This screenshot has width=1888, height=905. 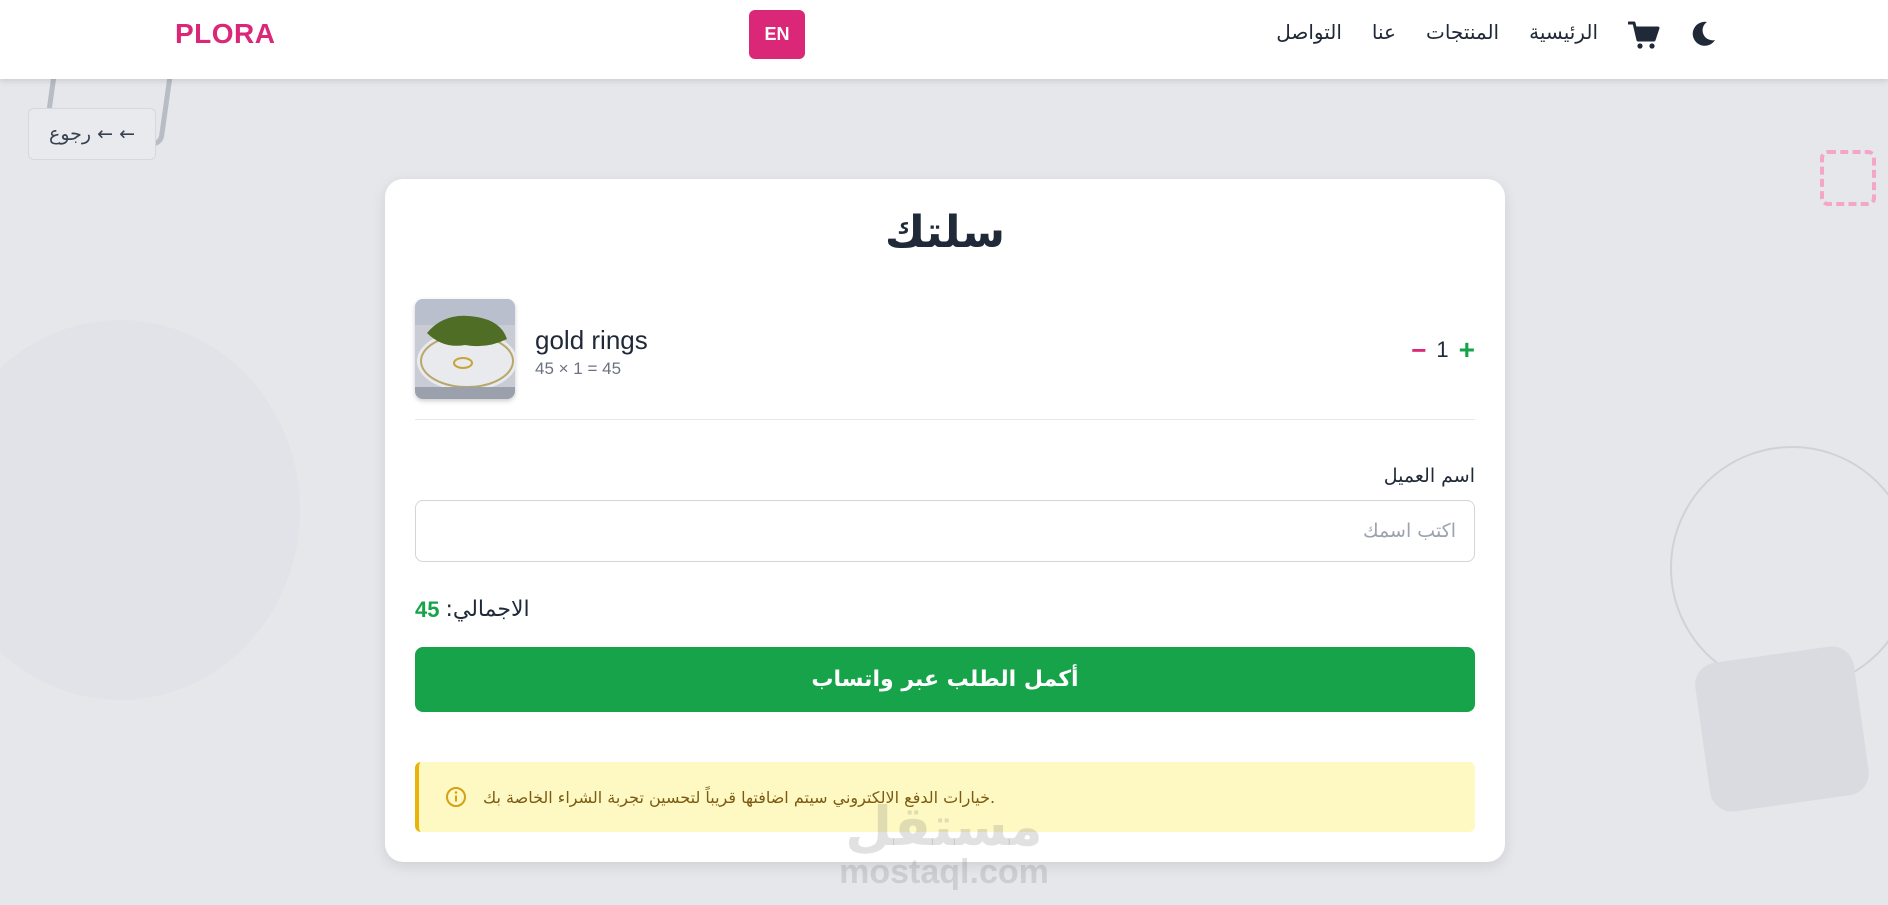 I want to click on info-circle-icon, so click(x=456, y=797).